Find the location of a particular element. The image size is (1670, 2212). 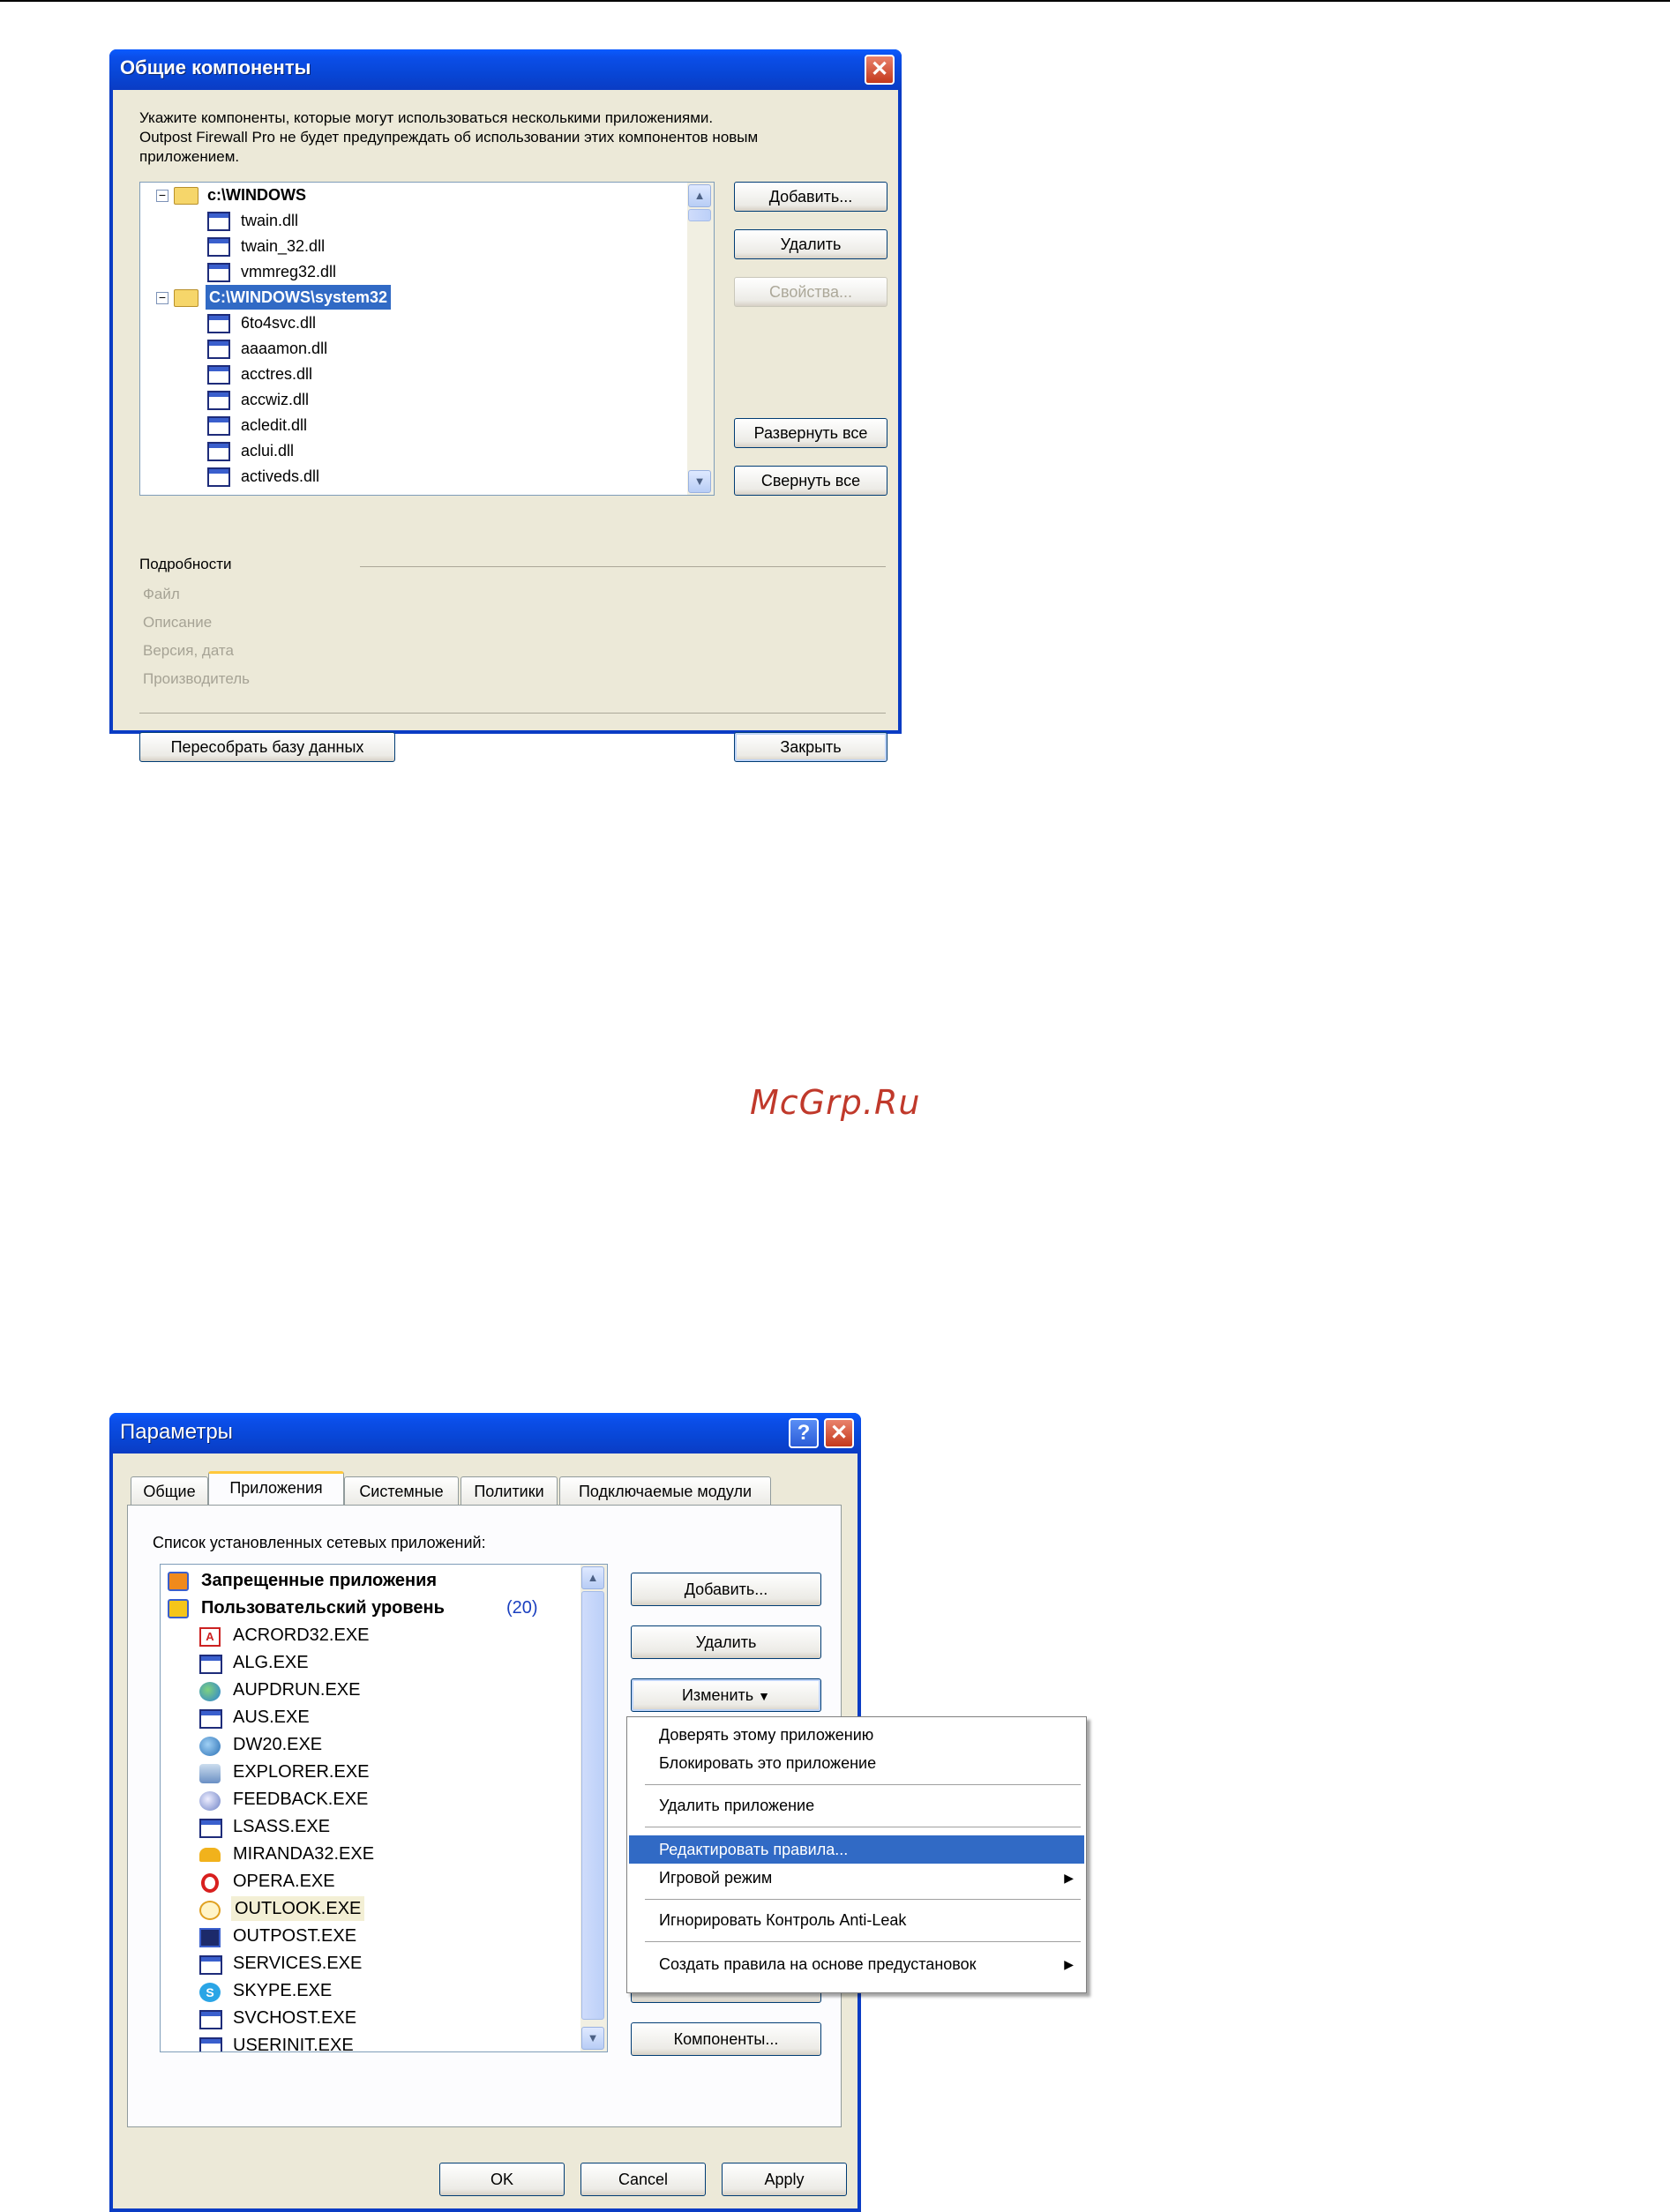

app-row: USERINIT.EXE is located at coordinates (294, 2042).